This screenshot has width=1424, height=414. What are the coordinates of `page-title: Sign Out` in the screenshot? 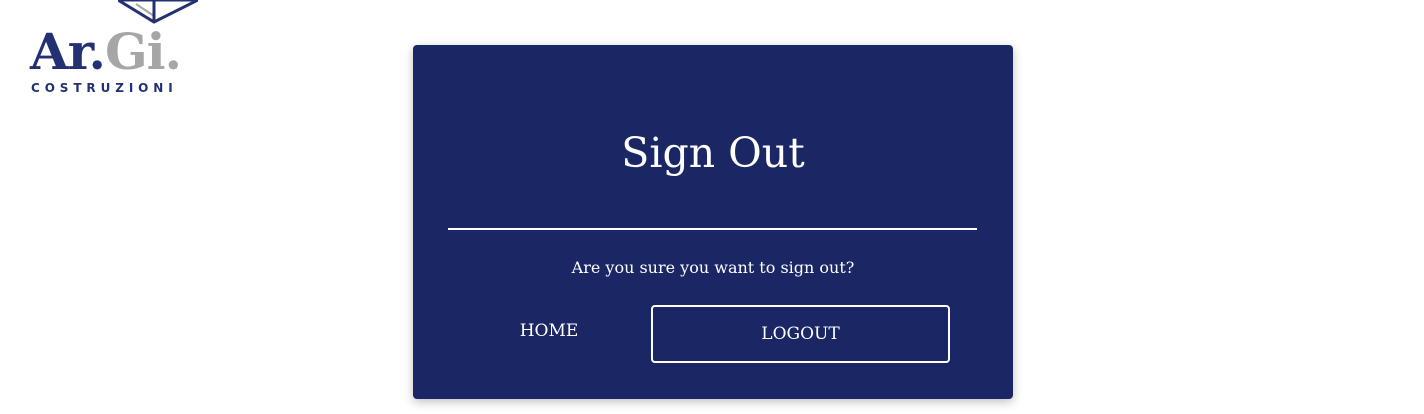 It's located at (713, 153).